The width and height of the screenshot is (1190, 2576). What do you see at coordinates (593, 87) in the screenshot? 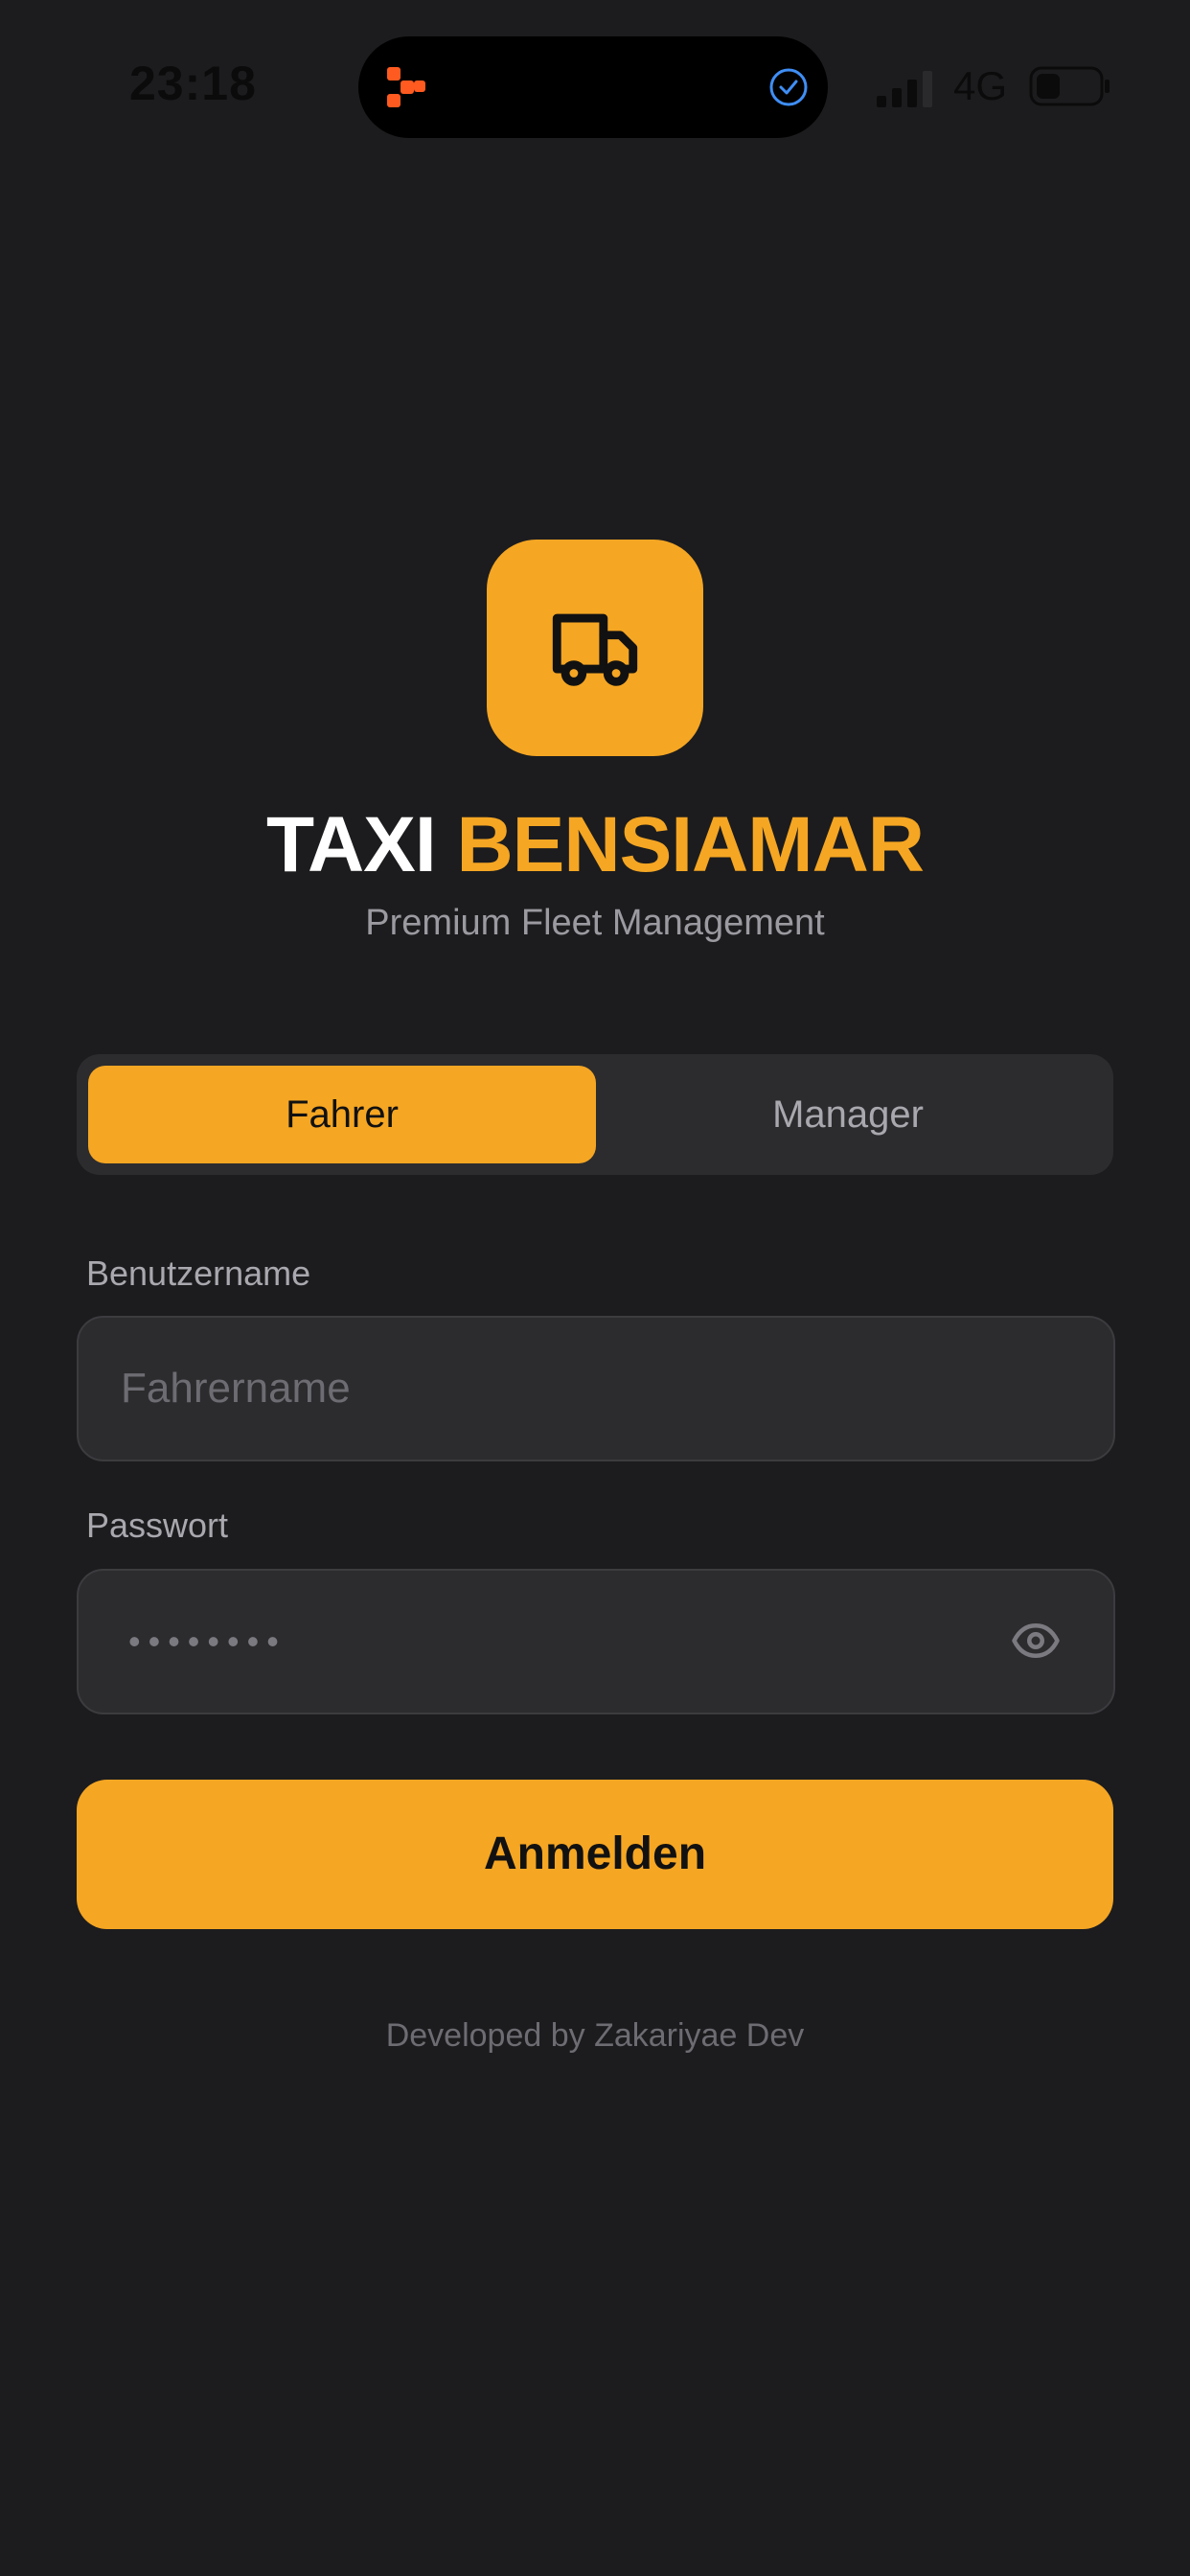
I see `dynamic-island` at bounding box center [593, 87].